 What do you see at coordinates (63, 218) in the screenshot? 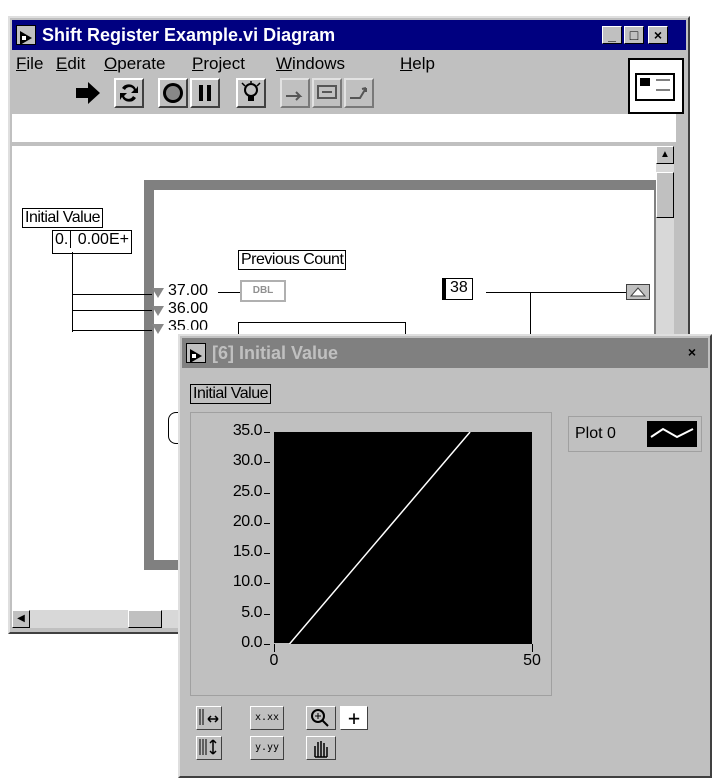
I see `initial-value-label: Initial Value` at bounding box center [63, 218].